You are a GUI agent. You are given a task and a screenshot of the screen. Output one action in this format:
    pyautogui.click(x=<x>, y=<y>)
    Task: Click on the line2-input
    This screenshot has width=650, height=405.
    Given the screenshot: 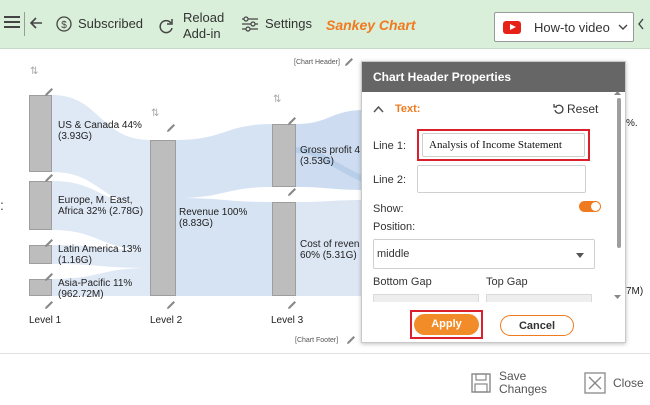 What is the action you would take?
    pyautogui.click(x=501, y=179)
    